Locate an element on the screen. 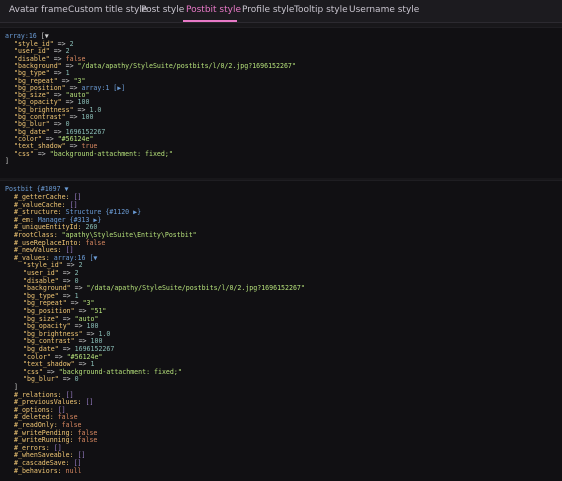 The height and width of the screenshot is (481, 562). object-header: Postbit {#1097 ▼ is located at coordinates (37, 189).